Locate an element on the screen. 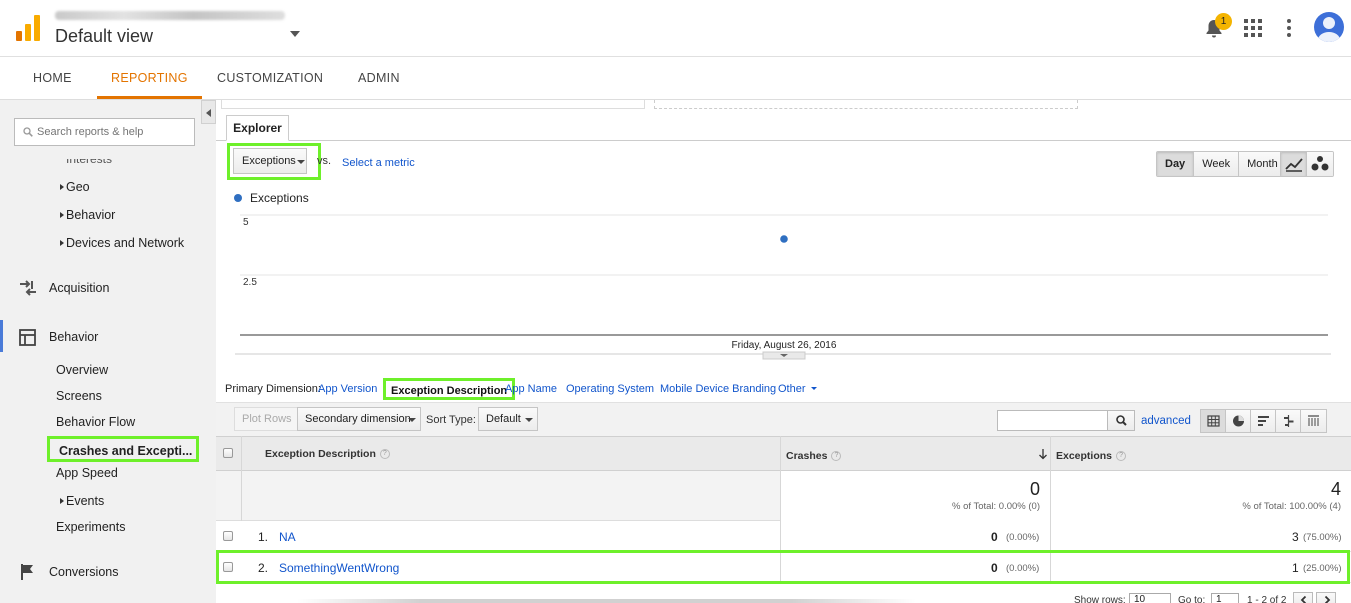 This screenshot has width=1351, height=603. sort-descending-arrow-icon is located at coordinates (1043, 454).